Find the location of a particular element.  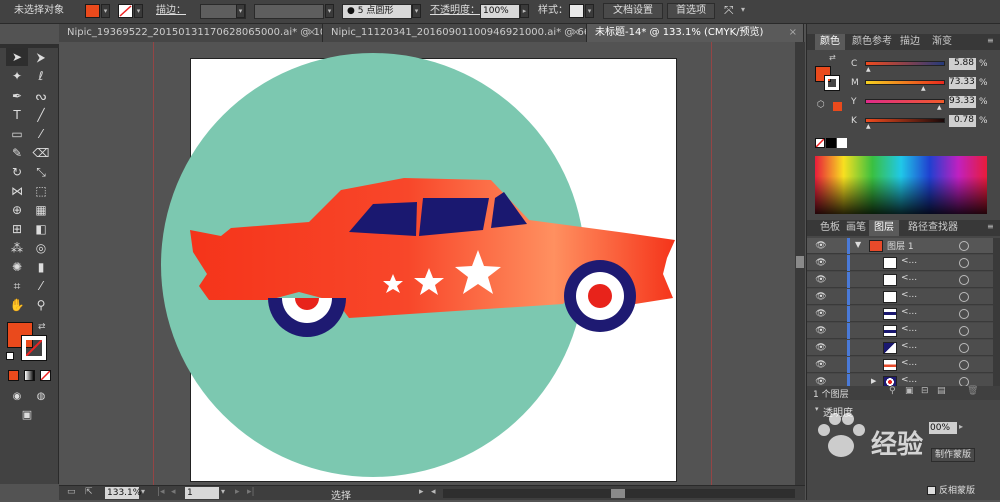

gradient-tool-icon: ◧ is located at coordinates (41, 229).